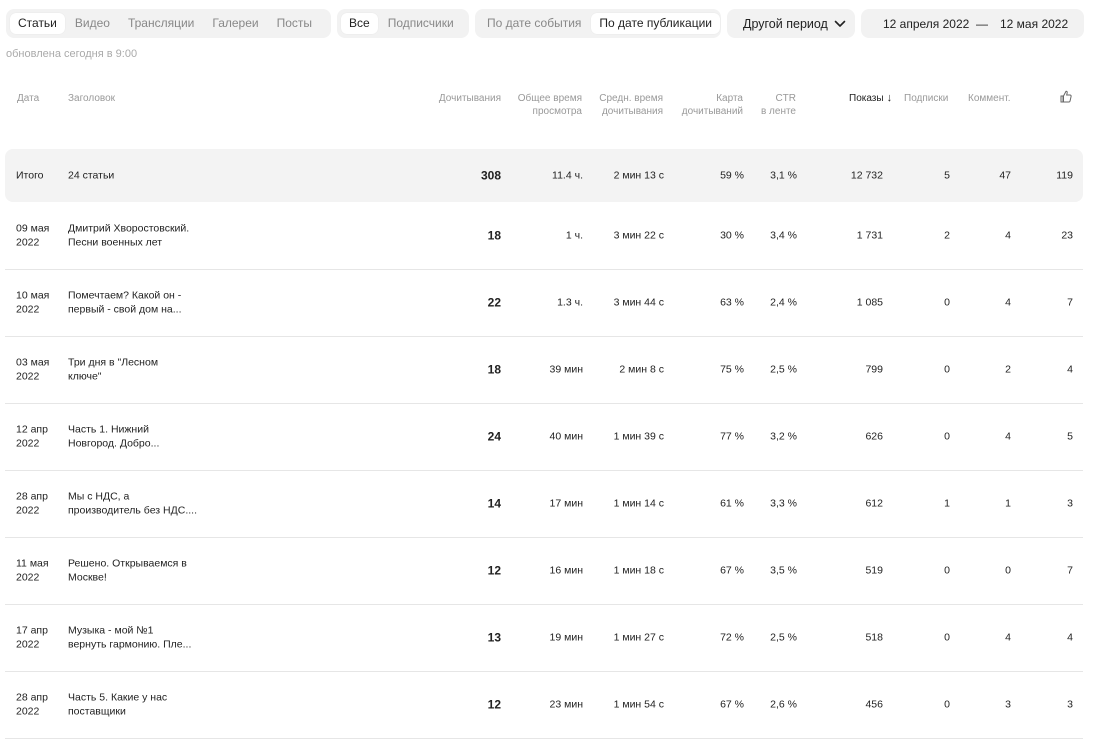 This screenshot has width=1115, height=739. What do you see at coordinates (91, 98) in the screenshot?
I see `header-title: Заголовок` at bounding box center [91, 98].